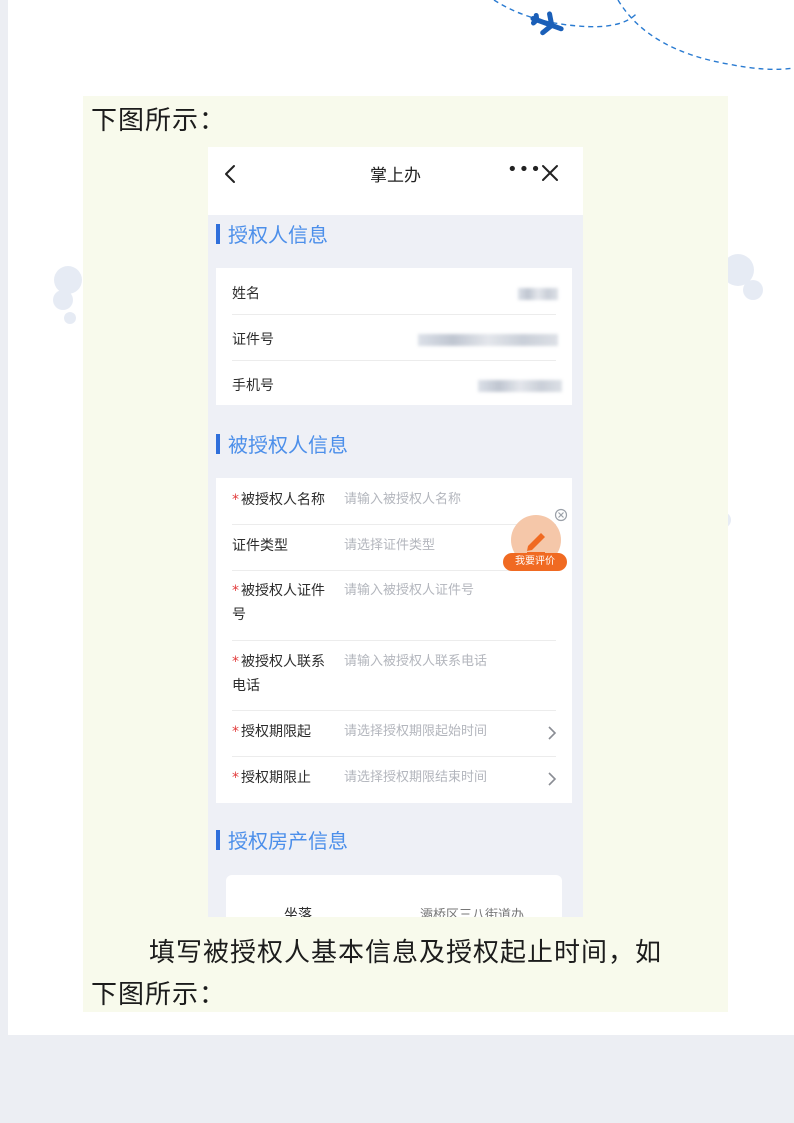  I want to click on info-row-id: 证件号, so click(395, 337).